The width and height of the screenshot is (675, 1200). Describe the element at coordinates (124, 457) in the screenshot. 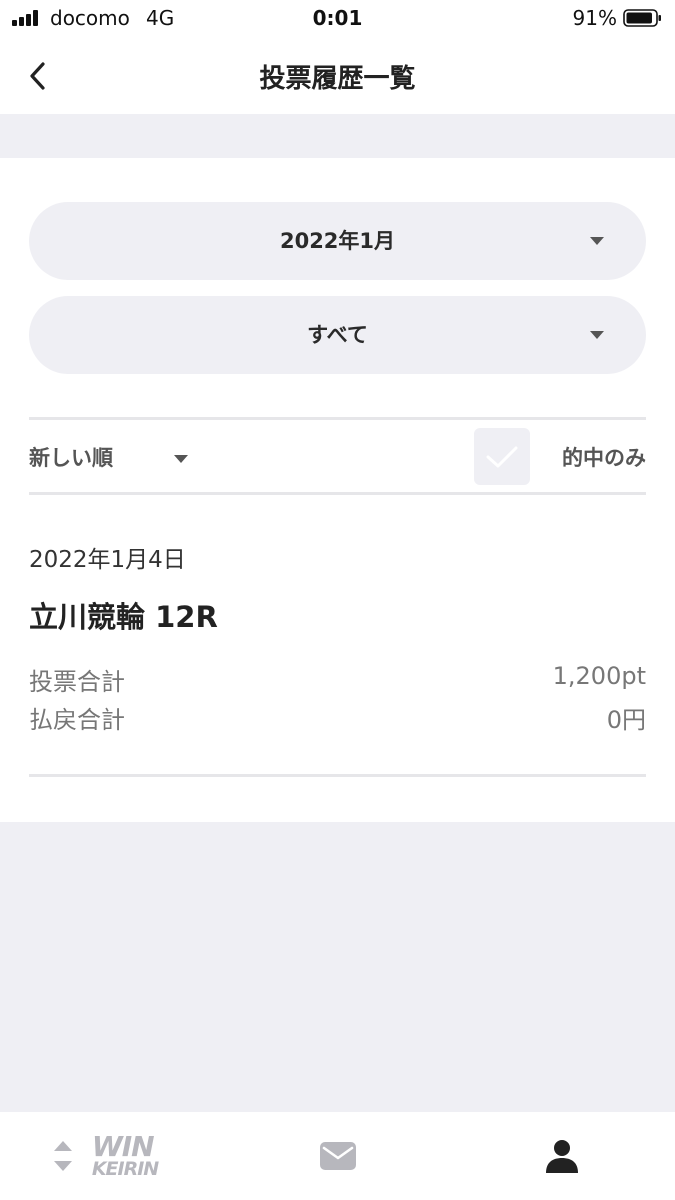

I see `sort-order-select: 新しい順` at that location.